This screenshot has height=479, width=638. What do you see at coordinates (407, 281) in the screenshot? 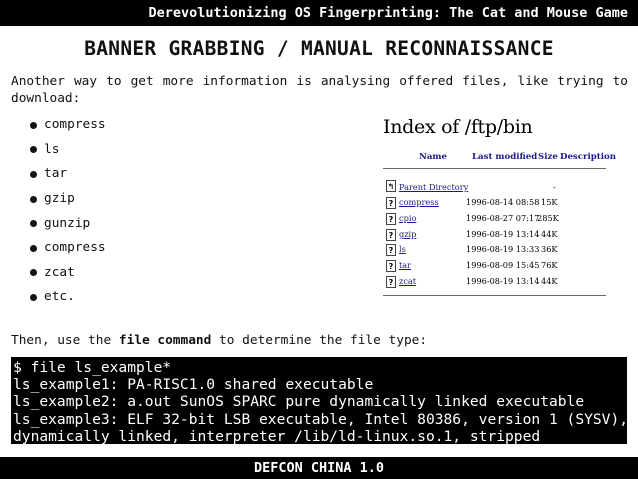
I see `file-link: zcat` at bounding box center [407, 281].